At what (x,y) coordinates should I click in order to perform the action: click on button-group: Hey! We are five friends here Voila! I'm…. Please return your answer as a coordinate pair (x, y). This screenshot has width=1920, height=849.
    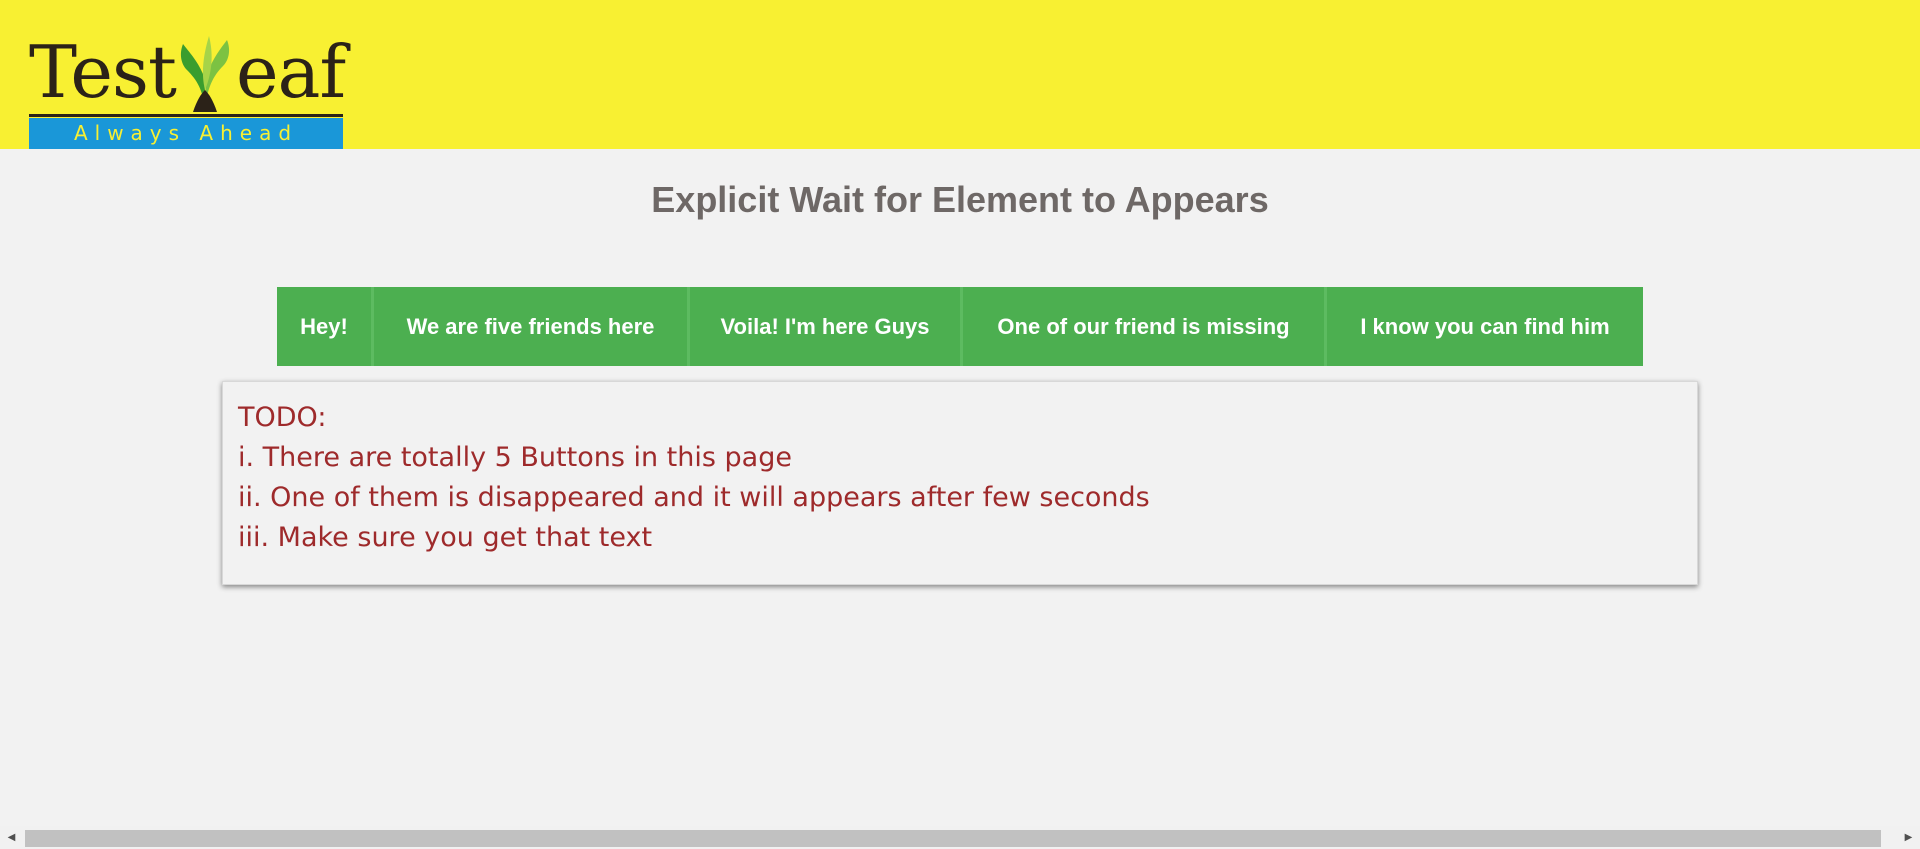
    Looking at the image, I should click on (960, 326).